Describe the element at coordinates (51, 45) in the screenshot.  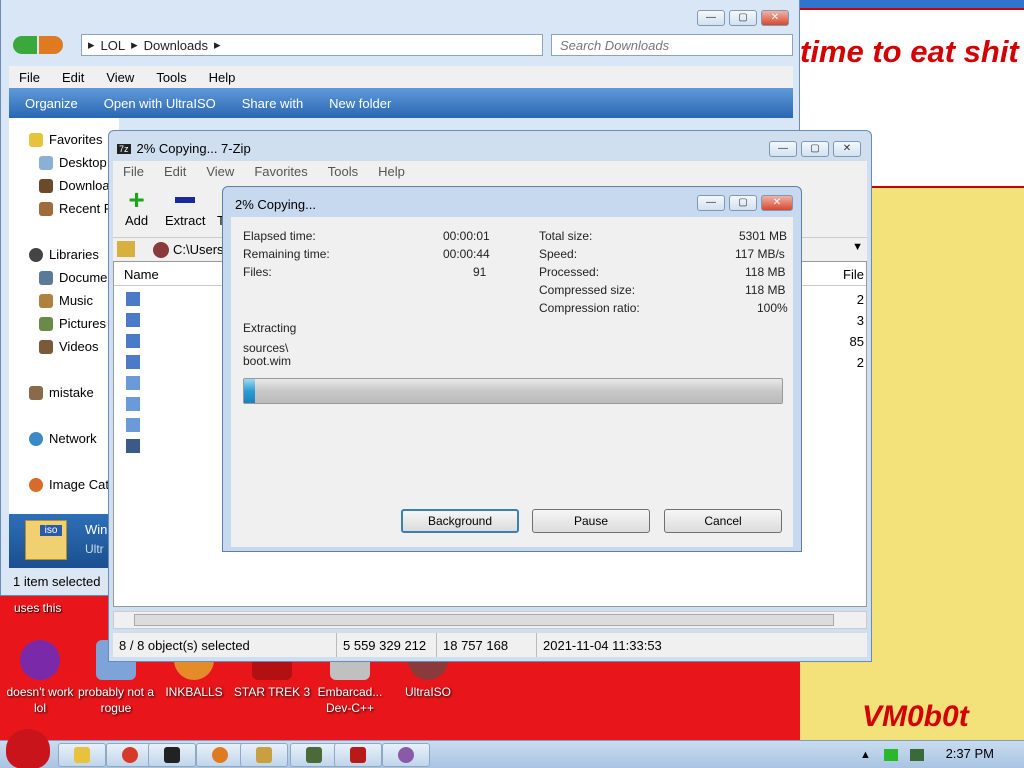
I see `forward-button` at that location.